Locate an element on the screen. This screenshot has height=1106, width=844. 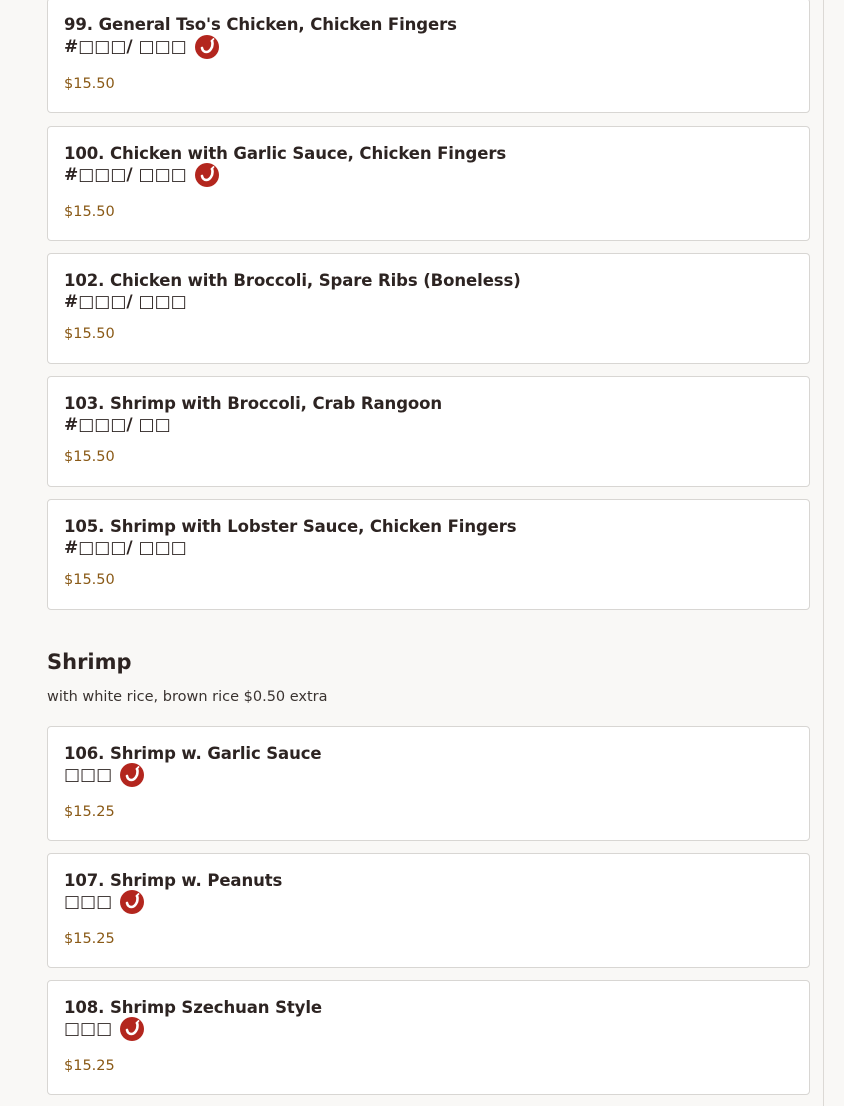
menu-item-title: 108. Shrimp Szechuan Style is located at coordinates (193, 1007).